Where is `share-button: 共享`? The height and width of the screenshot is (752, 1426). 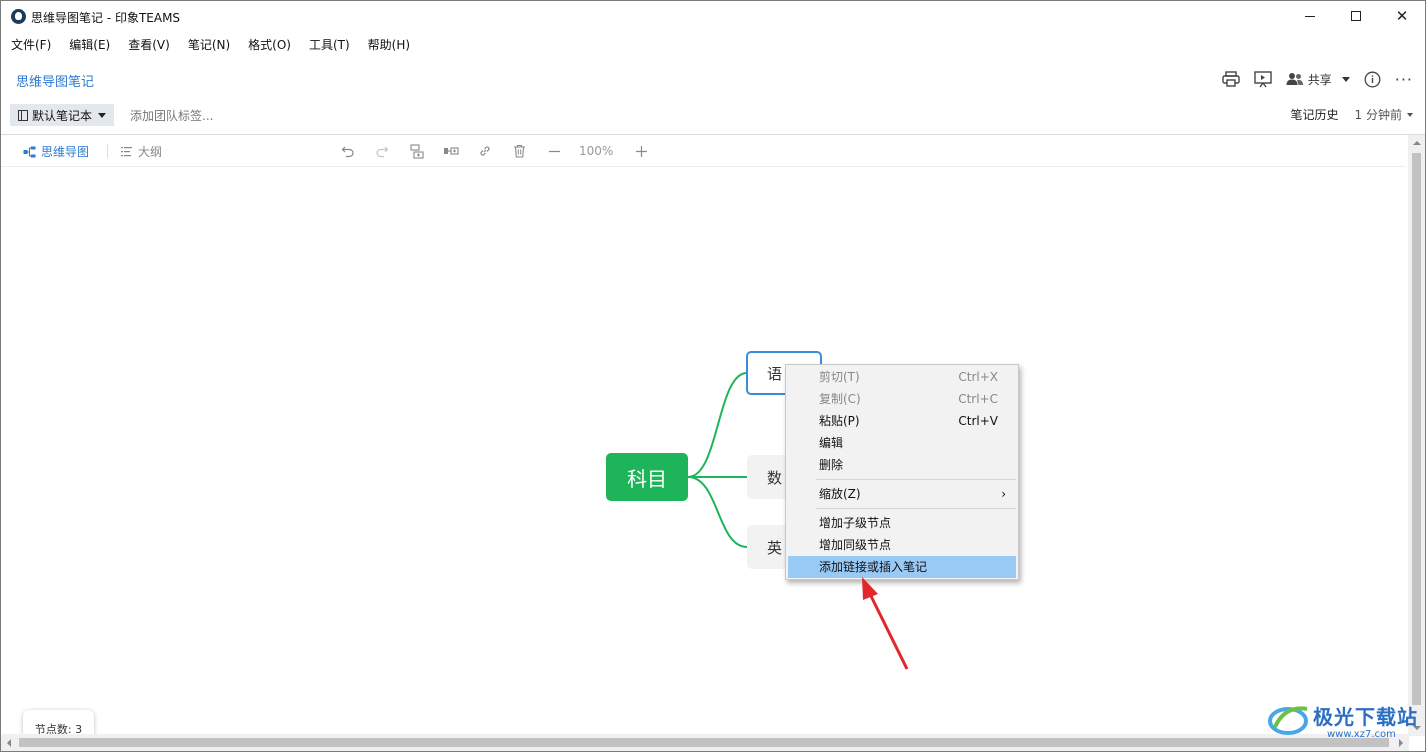
share-button: 共享 is located at coordinates (1318, 79).